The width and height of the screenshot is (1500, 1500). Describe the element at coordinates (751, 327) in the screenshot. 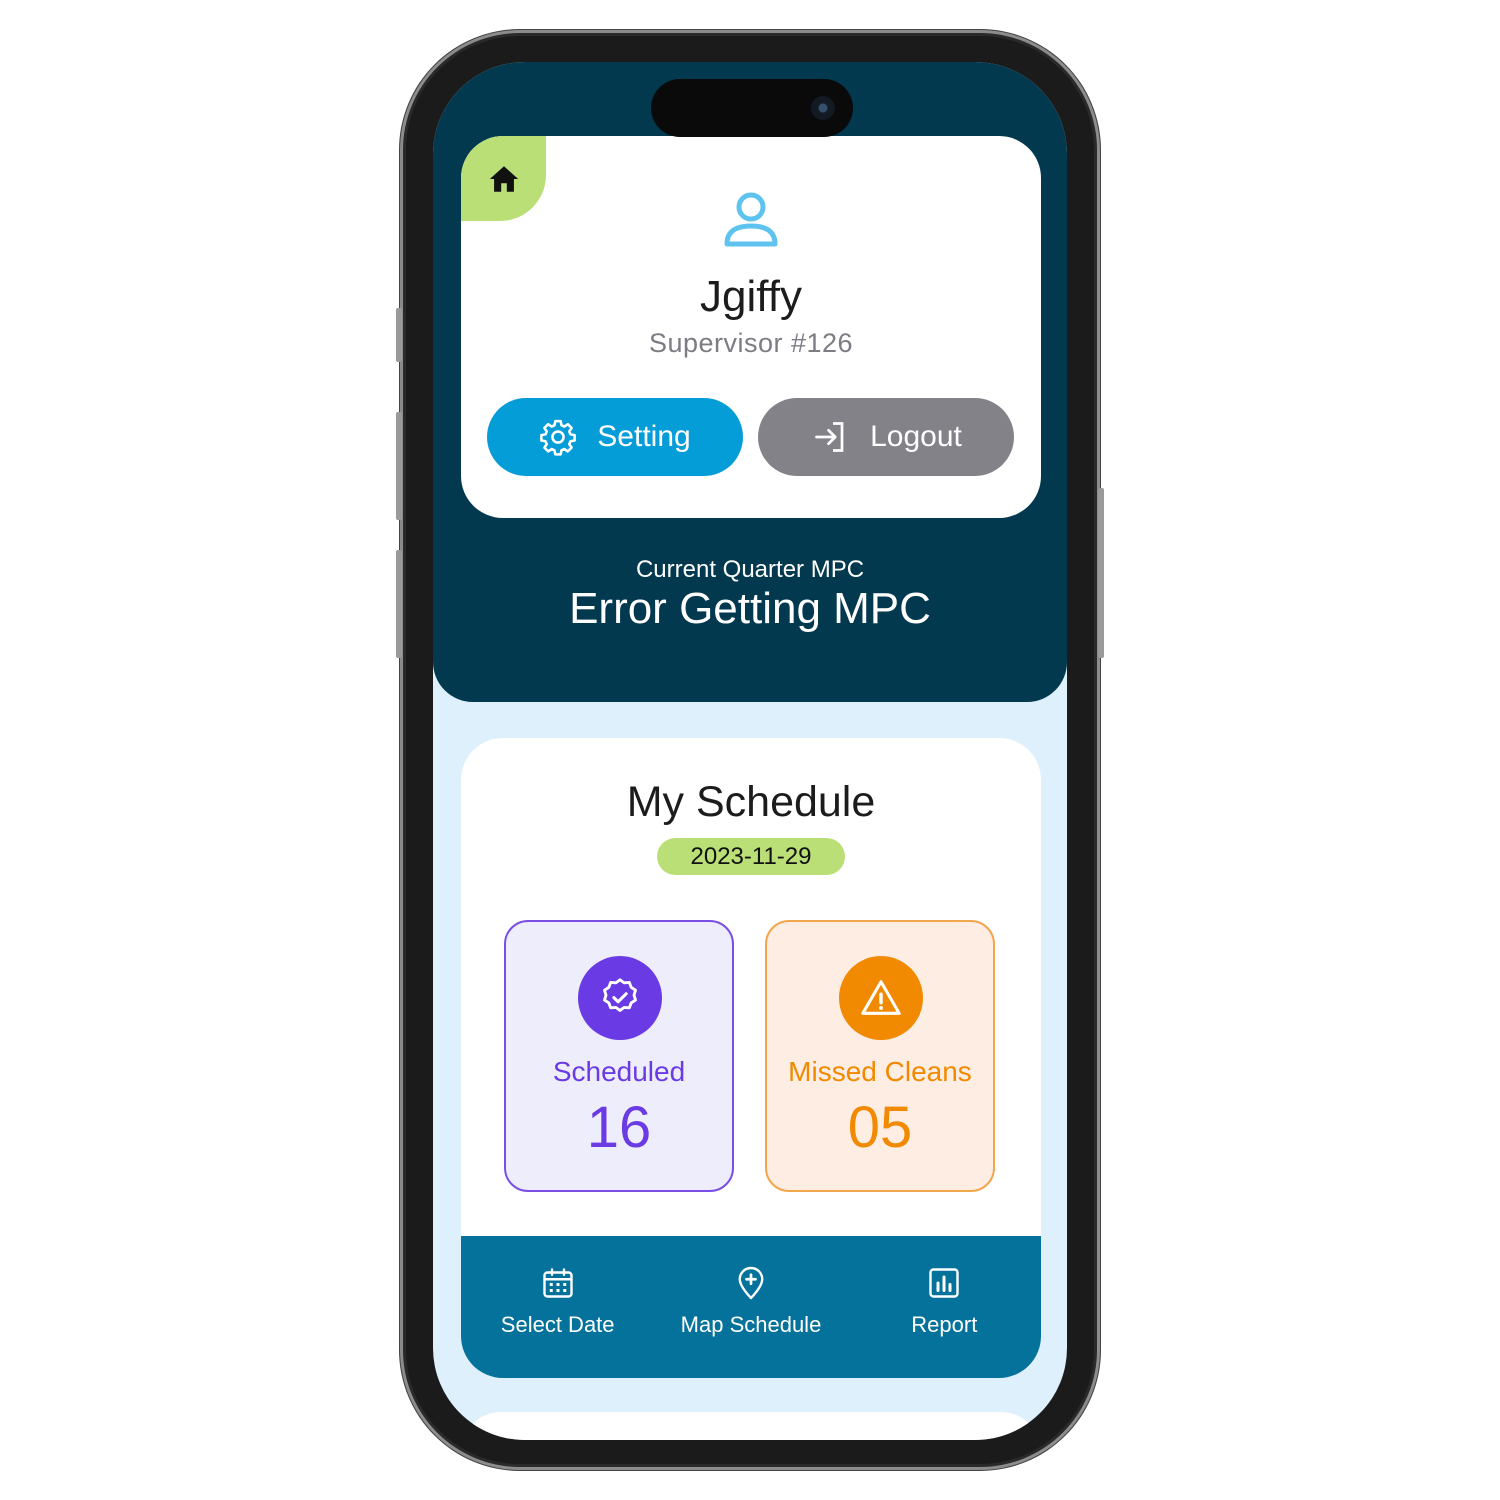

I see `profile-card: Jgiffy Supervisor #126 Setting Logout` at that location.